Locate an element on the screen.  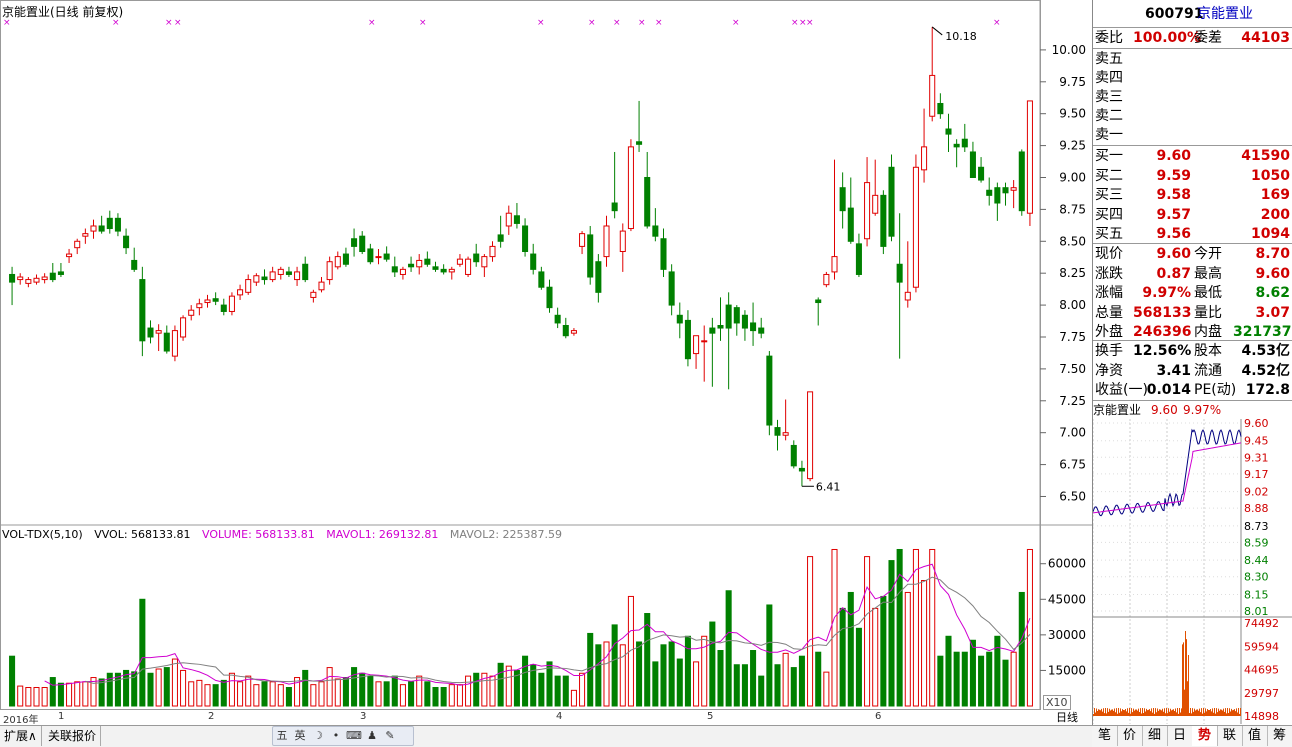
quote-label-1: 涨跌 is located at coordinates (1109, 273).